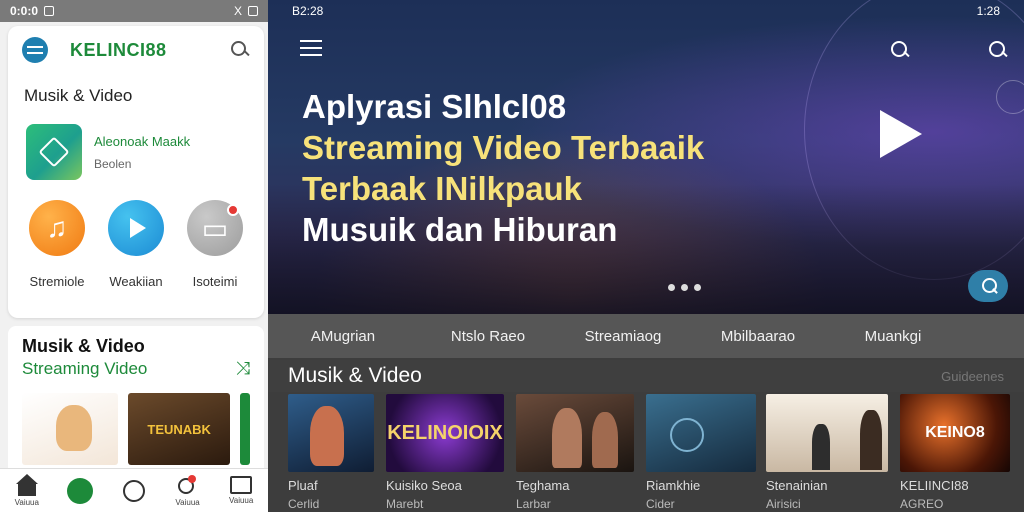 The height and width of the screenshot is (512, 1024). I want to click on menu-icon, so click(311, 48).